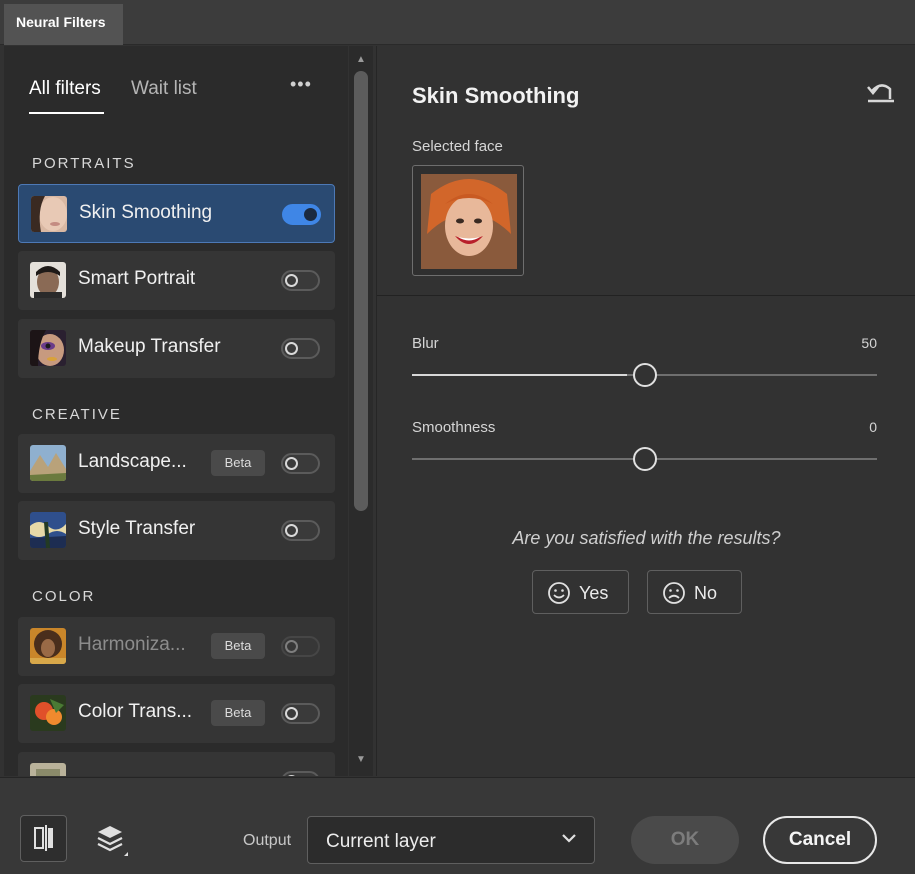 This screenshot has height=874, width=915. I want to click on tab-all-filters: All filters, so click(65, 89).